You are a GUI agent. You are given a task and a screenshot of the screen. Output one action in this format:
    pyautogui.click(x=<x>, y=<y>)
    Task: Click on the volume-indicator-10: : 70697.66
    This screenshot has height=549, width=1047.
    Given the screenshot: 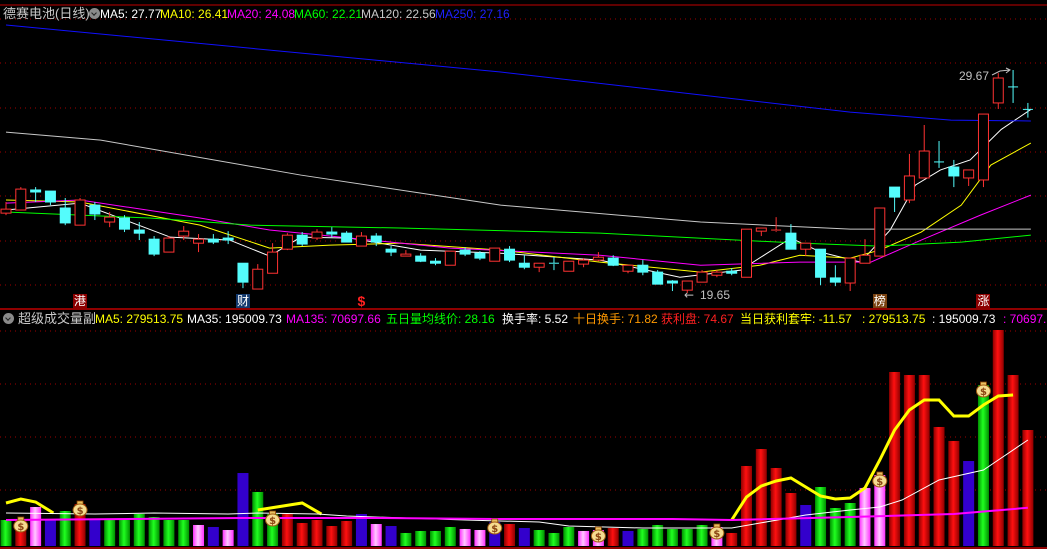 What is the action you would take?
    pyautogui.click(x=1025, y=319)
    